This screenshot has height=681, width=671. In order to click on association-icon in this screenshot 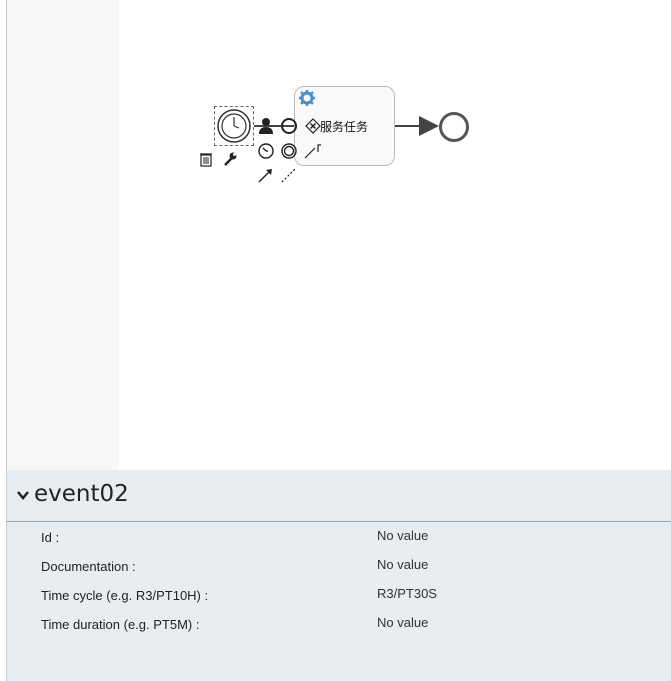, I will do `click(289, 175)`.